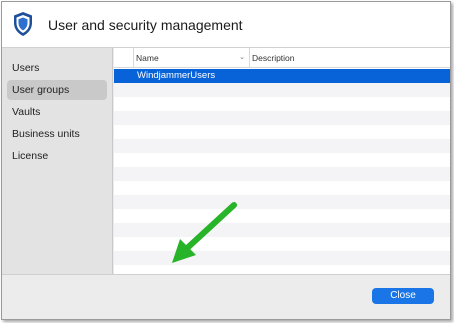 This screenshot has height=323, width=454. Describe the element at coordinates (193, 58) in the screenshot. I see `column-header-name: Name ⌄` at that location.